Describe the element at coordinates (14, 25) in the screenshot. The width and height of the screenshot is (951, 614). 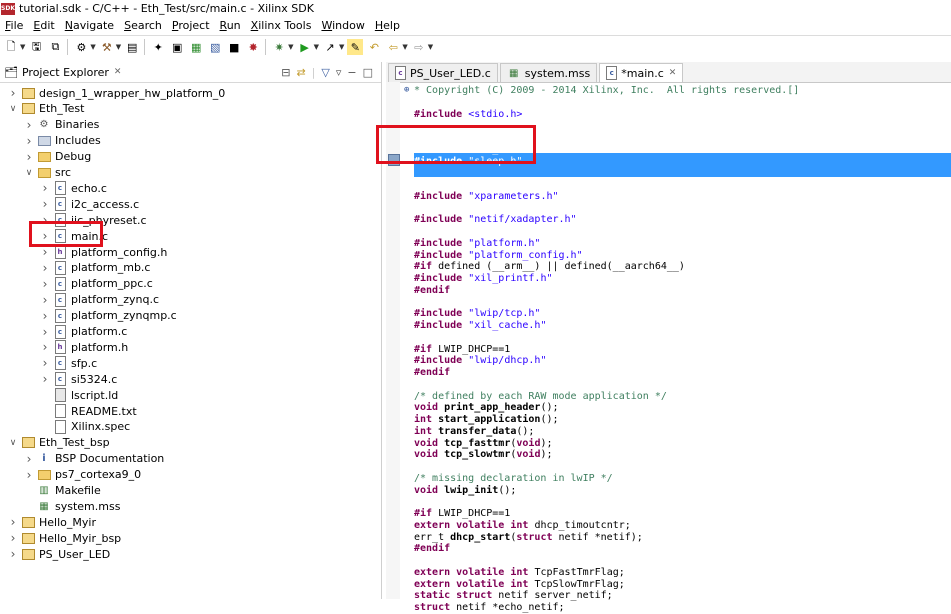
I see `menu-file: File` at that location.